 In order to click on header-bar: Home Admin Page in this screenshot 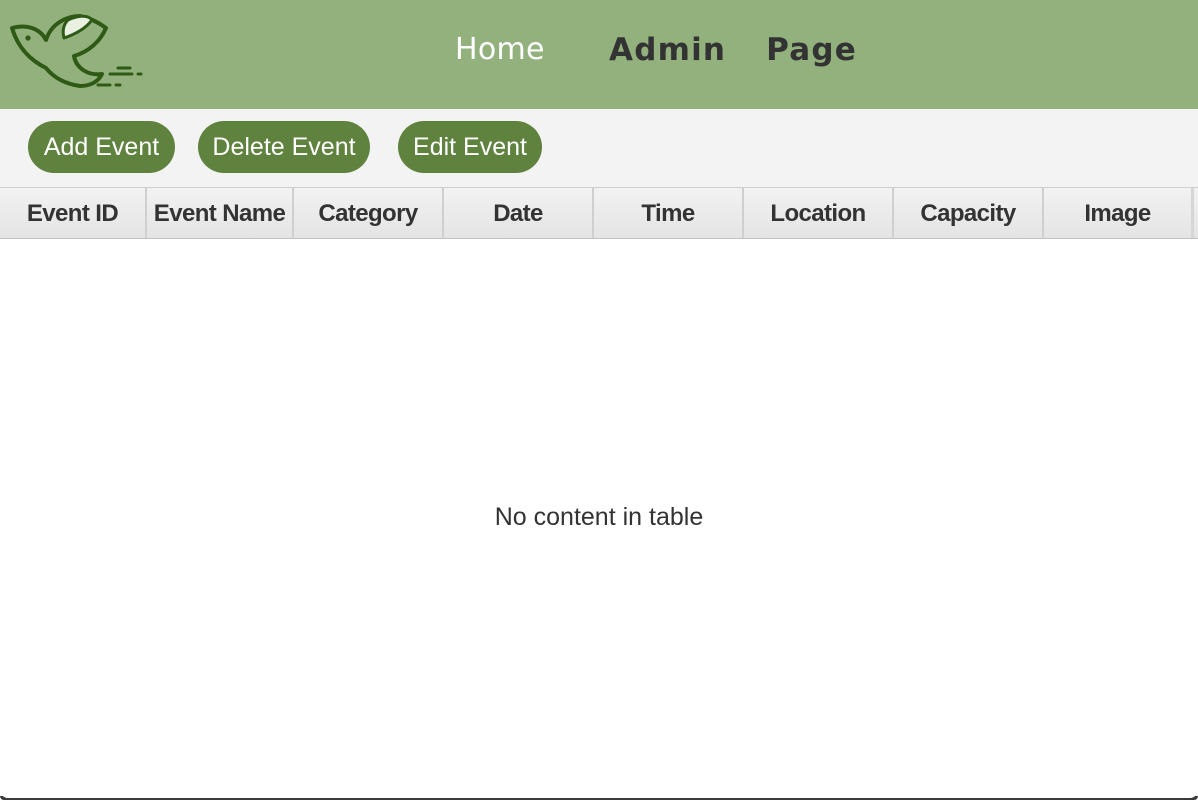, I will do `click(599, 54)`.